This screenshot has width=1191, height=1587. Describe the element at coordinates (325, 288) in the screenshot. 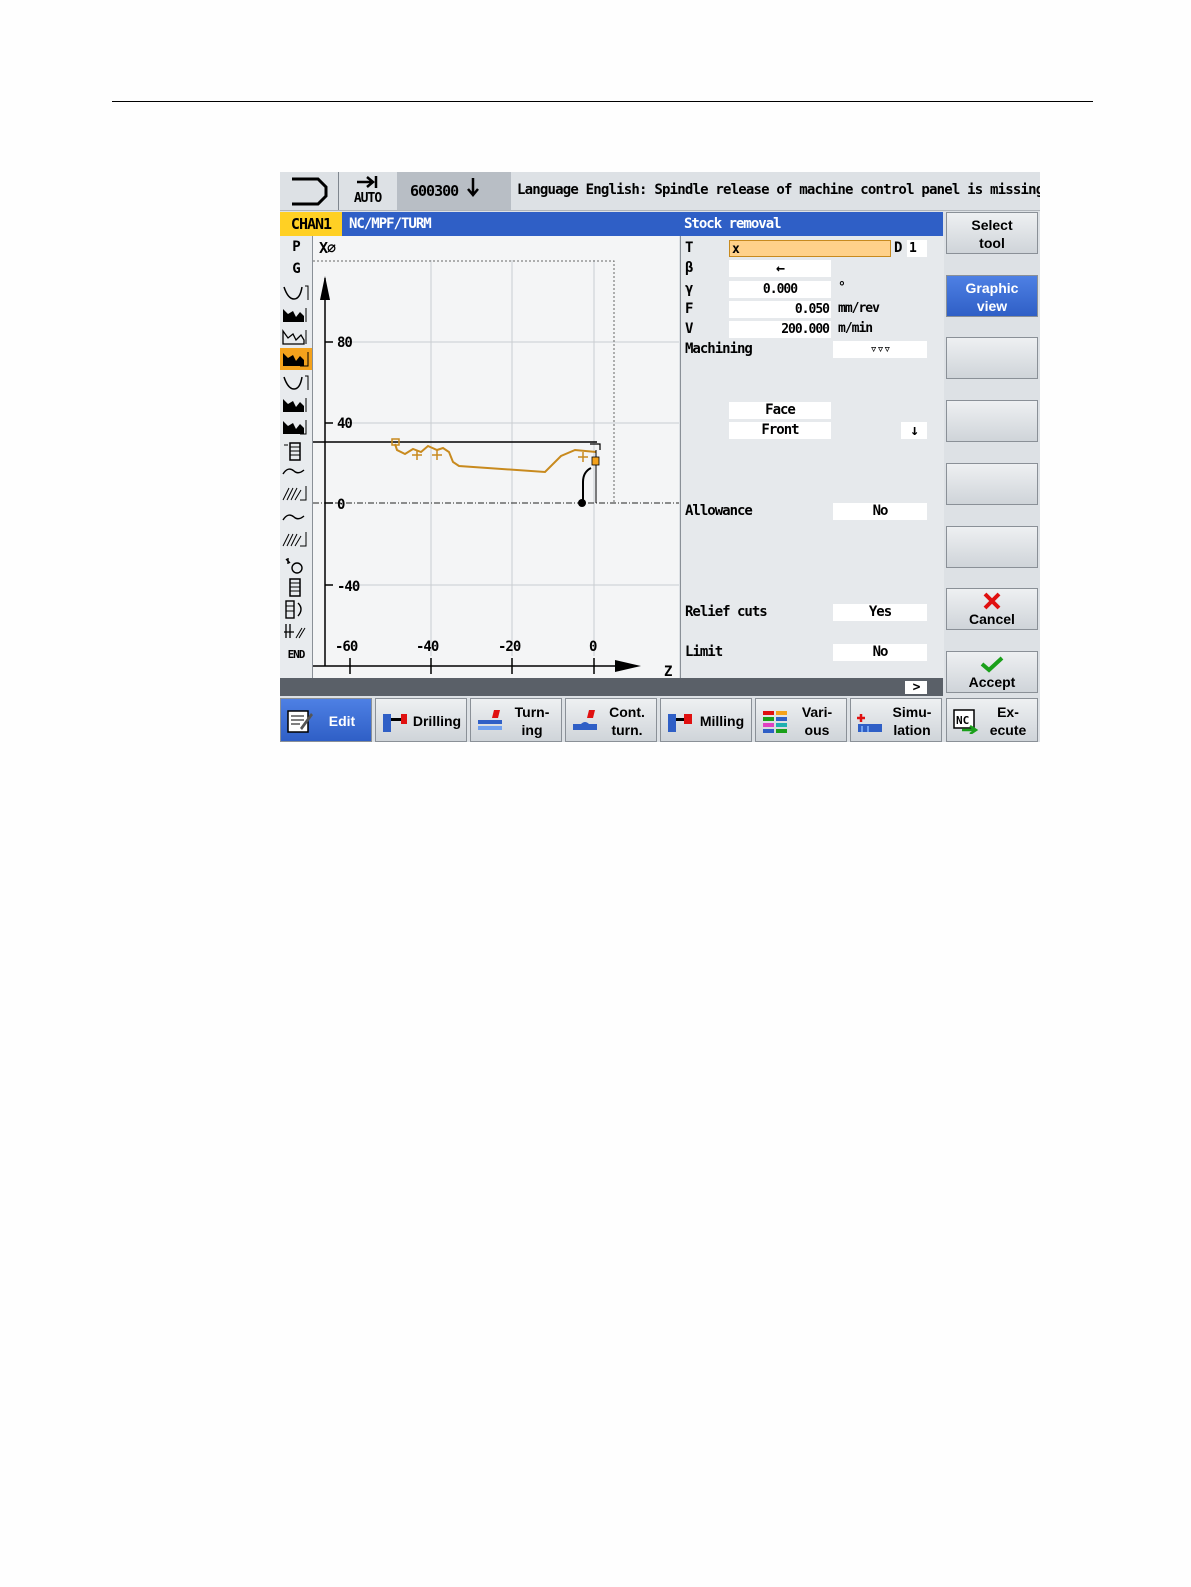

I see `x-axis-arrow` at that location.